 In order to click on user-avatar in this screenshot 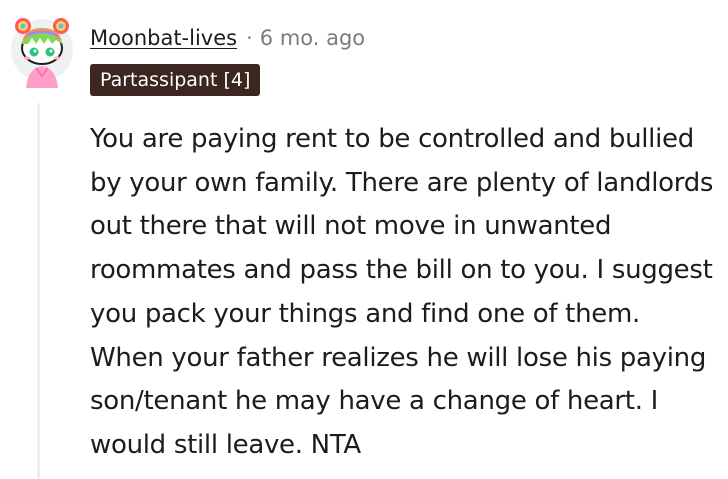, I will do `click(42, 50)`.